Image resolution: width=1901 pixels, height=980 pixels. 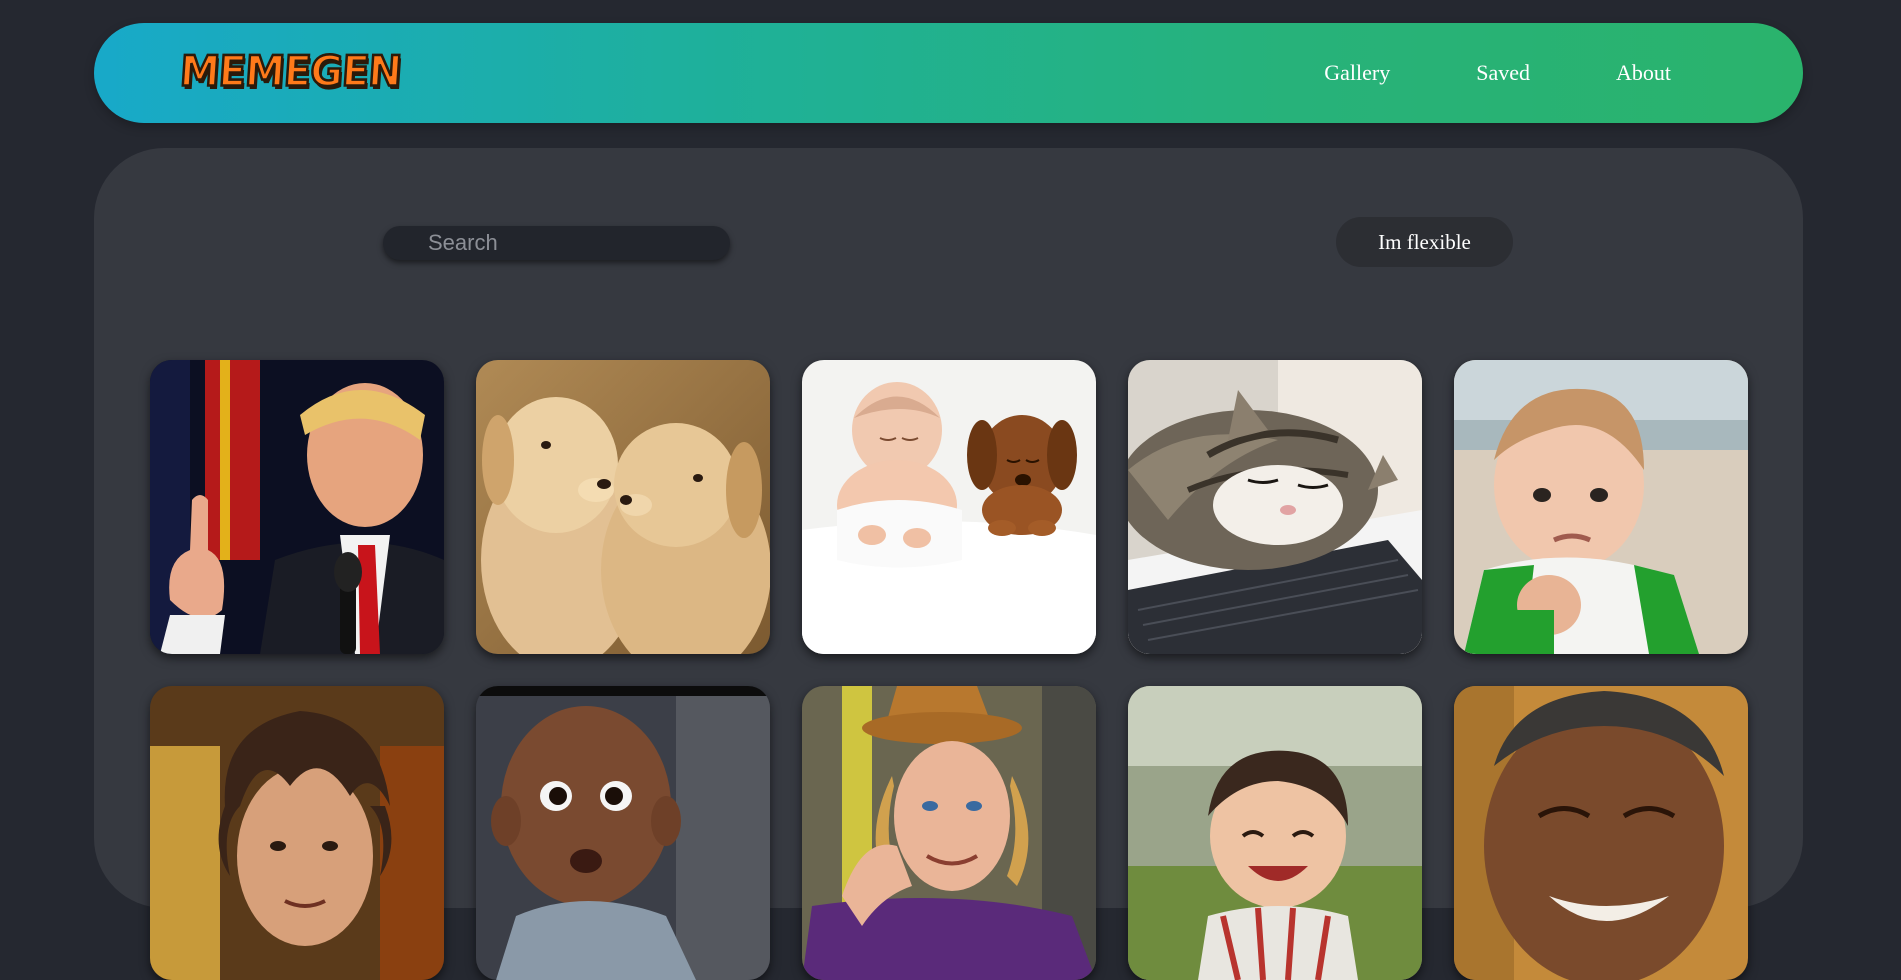 What do you see at coordinates (1424, 242) in the screenshot?
I see `im-flexible-button: Im flexible` at bounding box center [1424, 242].